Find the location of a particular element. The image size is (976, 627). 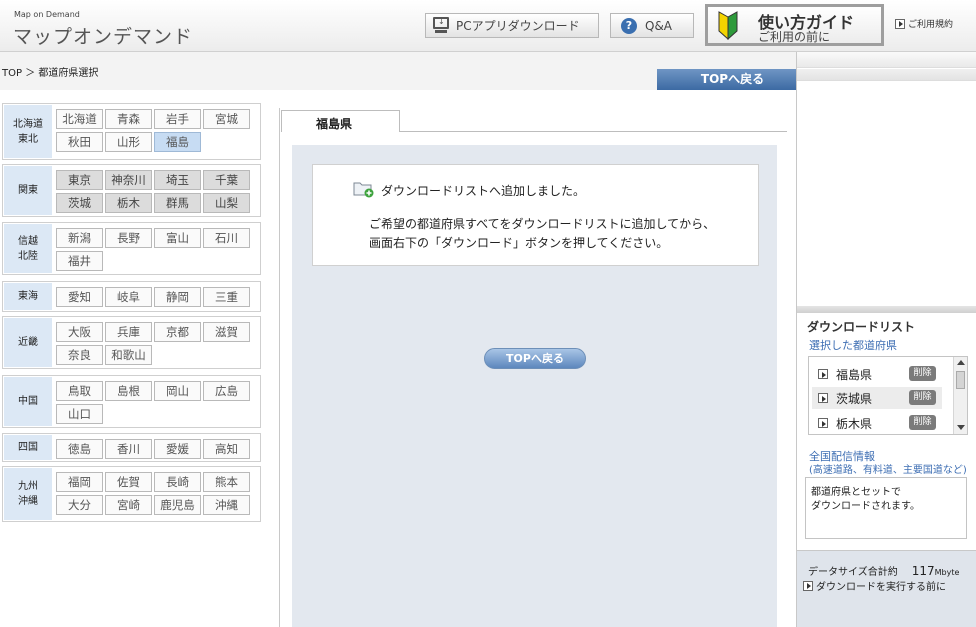

prefecture-button: 鹿児島 is located at coordinates (177, 505).